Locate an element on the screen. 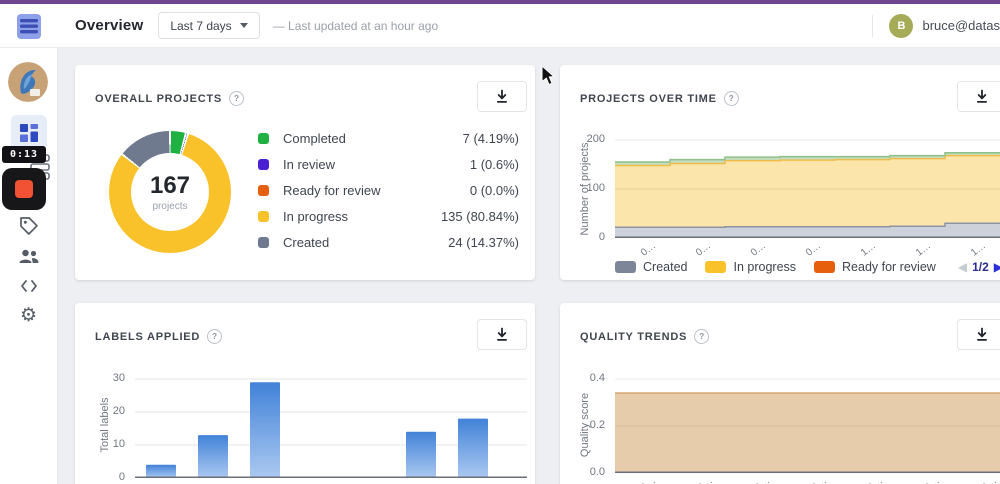 The width and height of the screenshot is (1000, 484). code-icon is located at coordinates (28, 286).